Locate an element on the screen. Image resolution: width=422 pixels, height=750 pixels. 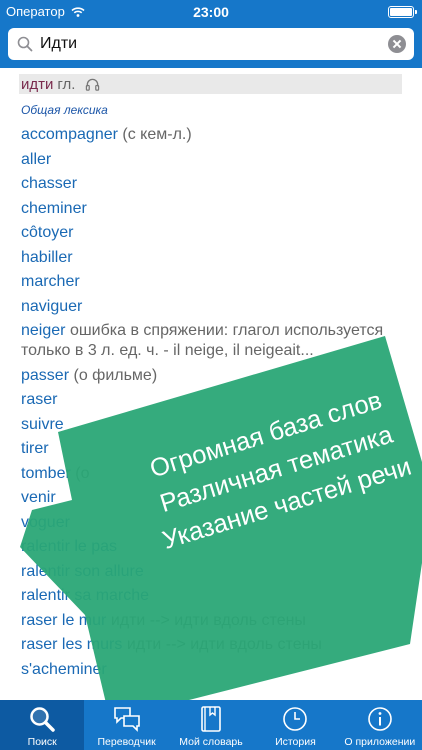
tab-about: О приложении is located at coordinates (380, 725).